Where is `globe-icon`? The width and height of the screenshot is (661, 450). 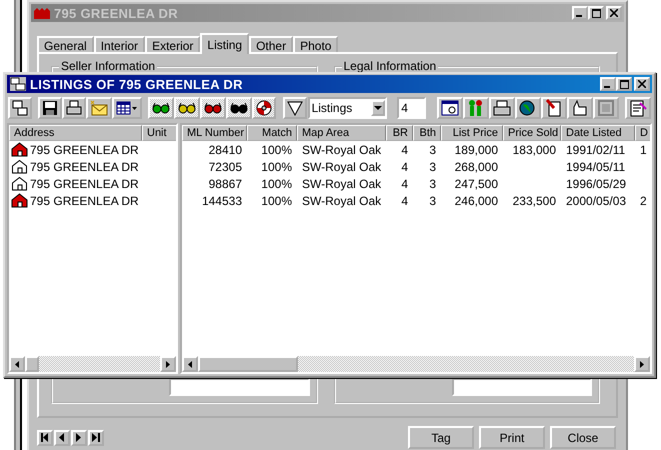
globe-icon is located at coordinates (527, 108).